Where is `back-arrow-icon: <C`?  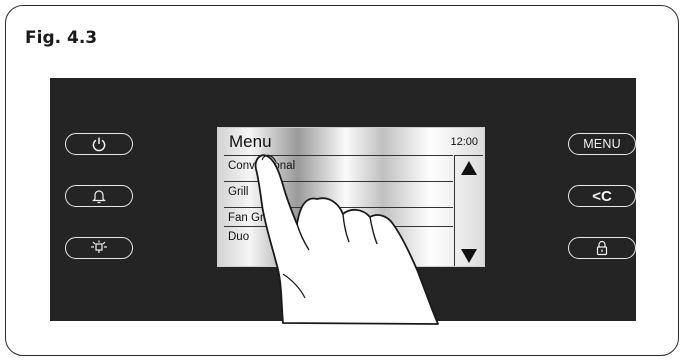 back-arrow-icon: <C is located at coordinates (602, 196).